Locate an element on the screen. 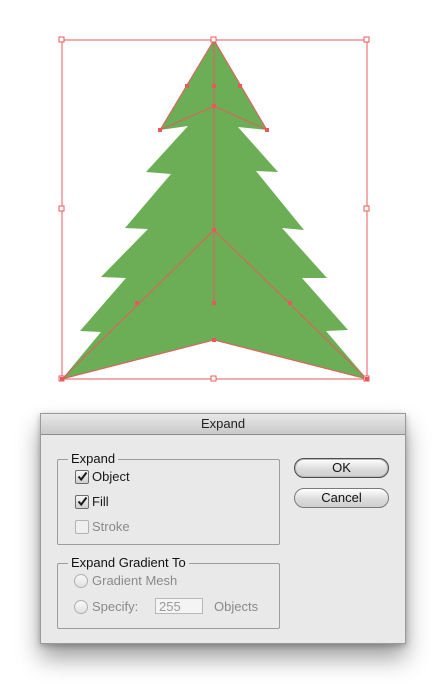 This screenshot has height=690, width=442. expand-group-legend: Expand is located at coordinates (93, 459).